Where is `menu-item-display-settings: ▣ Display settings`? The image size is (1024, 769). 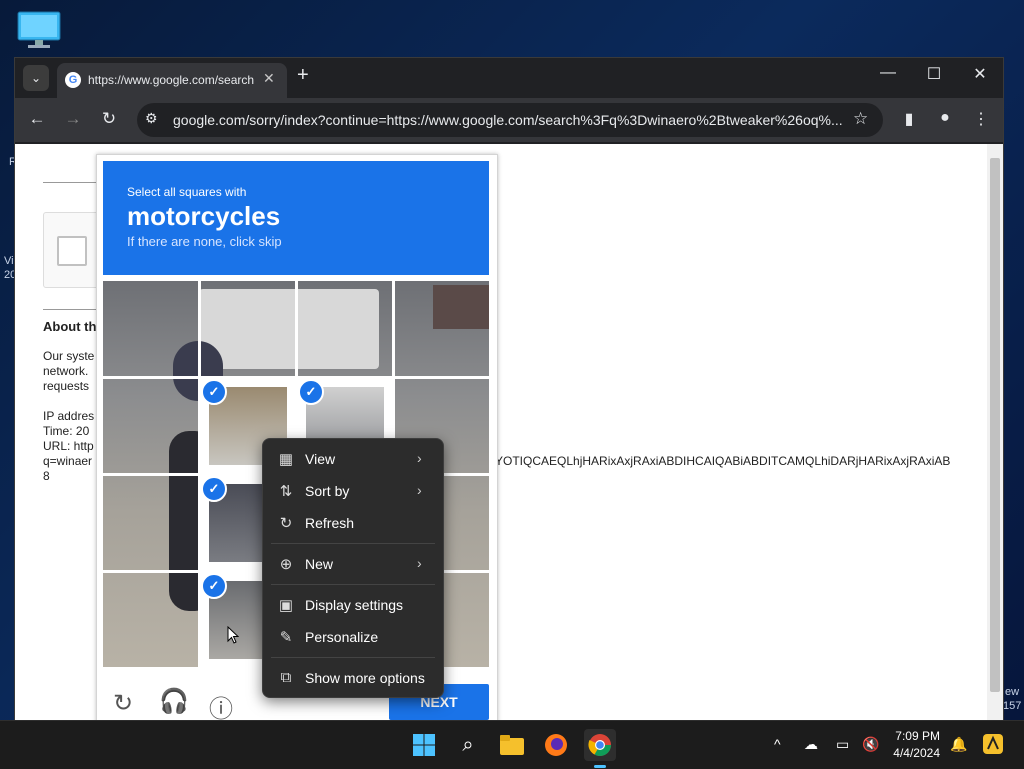 menu-item-display-settings: ▣ Display settings is located at coordinates (353, 605).